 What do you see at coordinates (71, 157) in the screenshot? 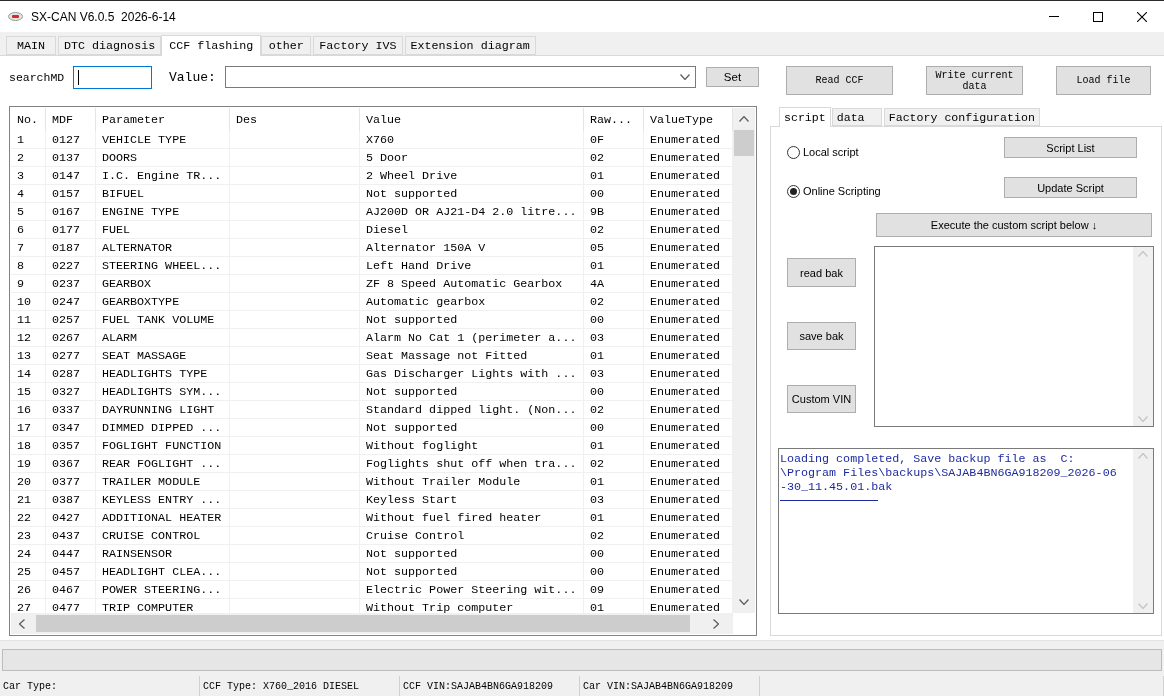
I see `table-cell: 0137` at bounding box center [71, 157].